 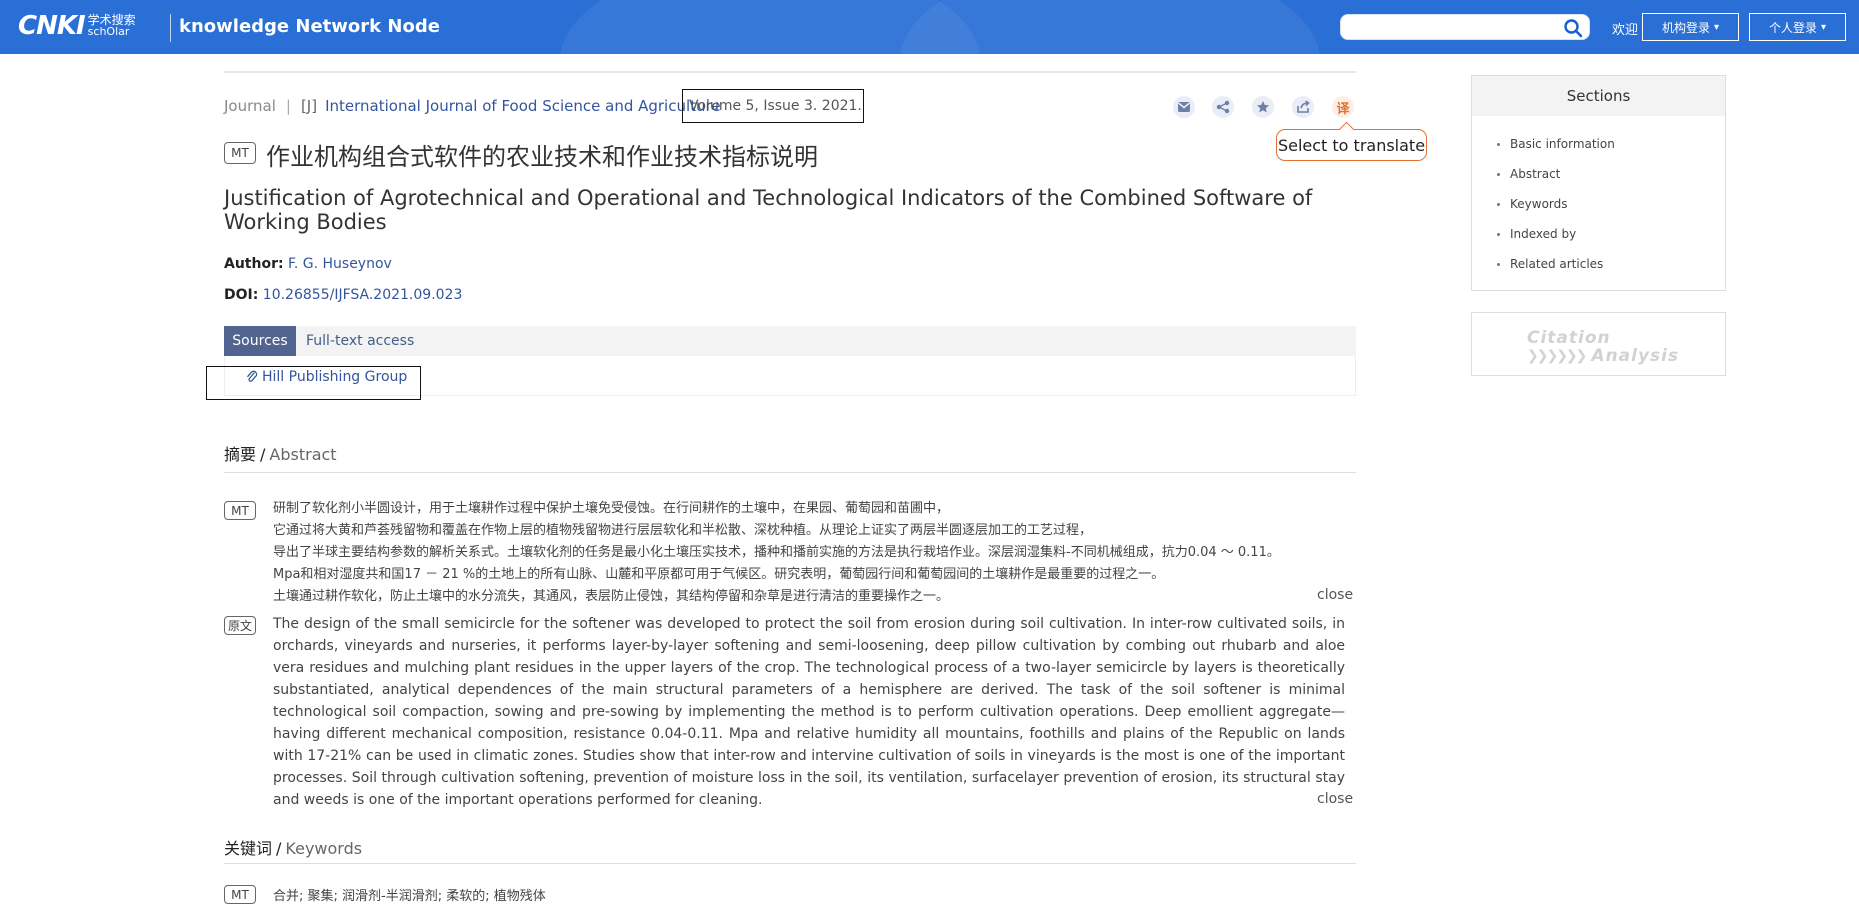 I want to click on doi-label: DOI:, so click(x=241, y=295).